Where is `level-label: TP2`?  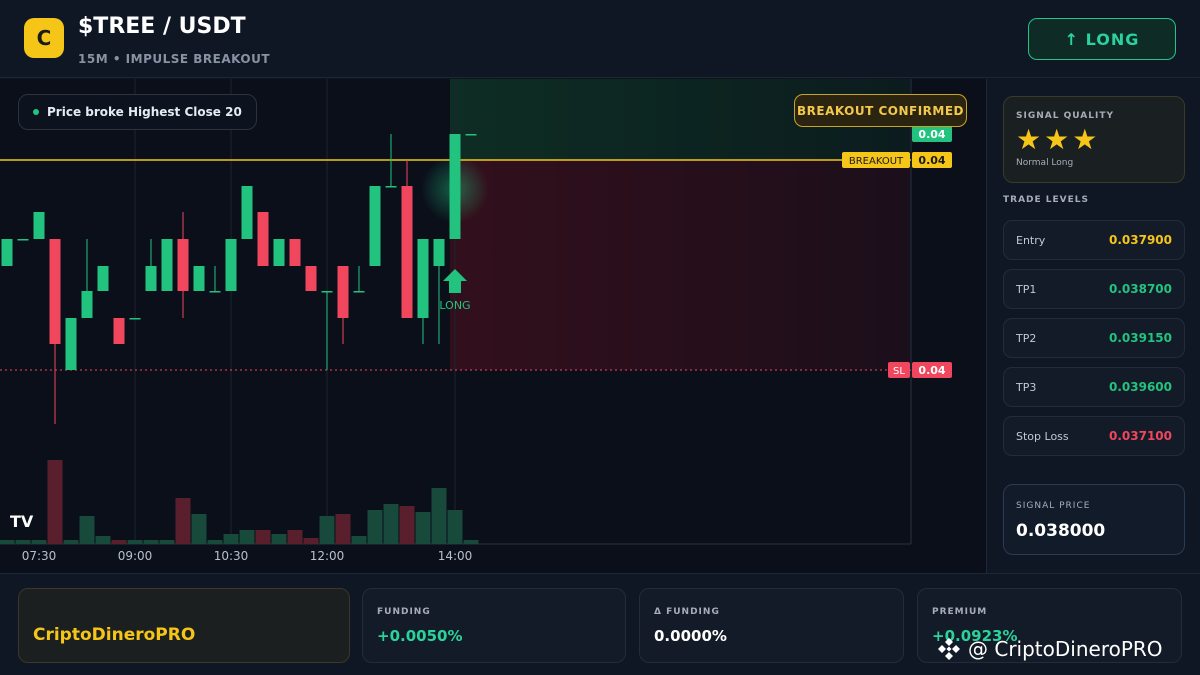
level-label: TP2 is located at coordinates (1026, 338).